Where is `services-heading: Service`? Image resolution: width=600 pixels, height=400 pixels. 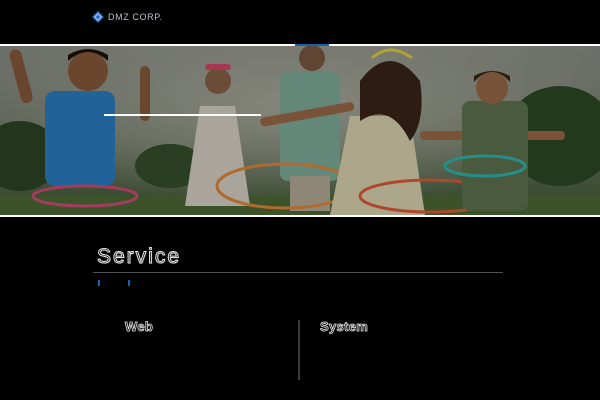
services-heading: Service is located at coordinates (139, 256).